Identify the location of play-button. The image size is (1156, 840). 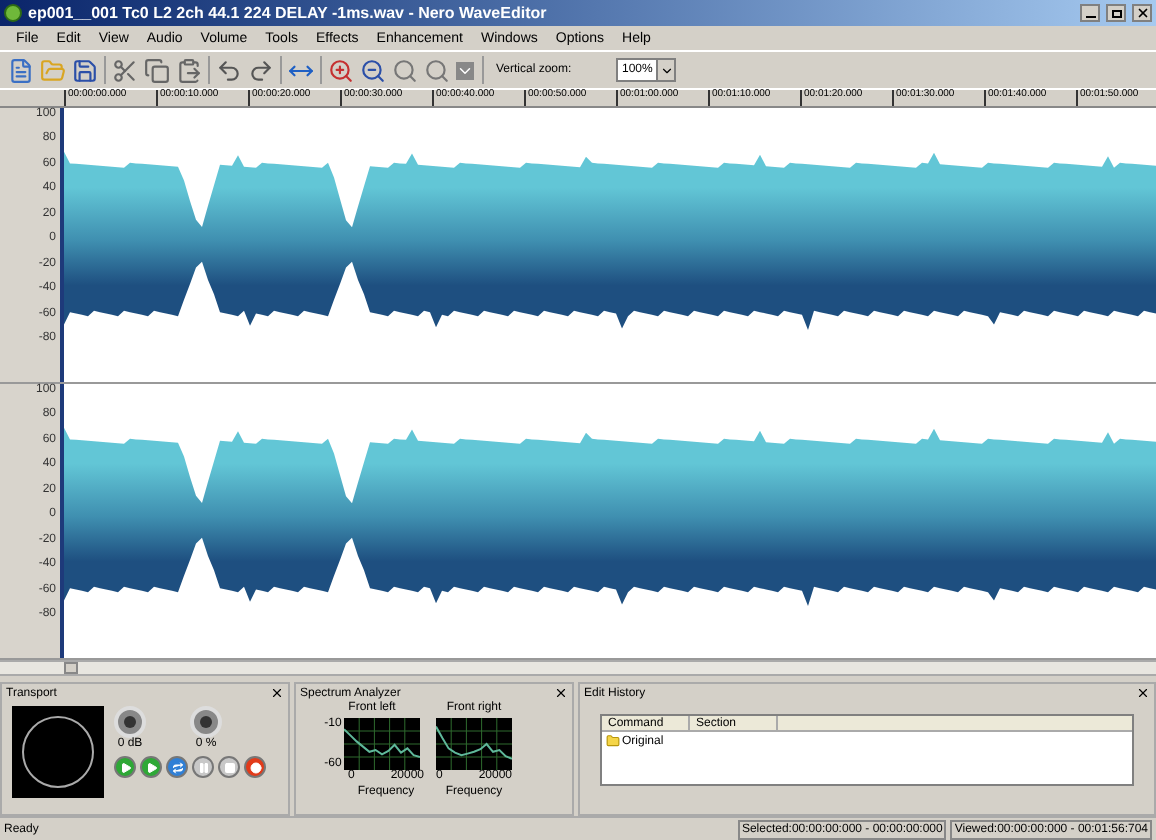
(125, 767).